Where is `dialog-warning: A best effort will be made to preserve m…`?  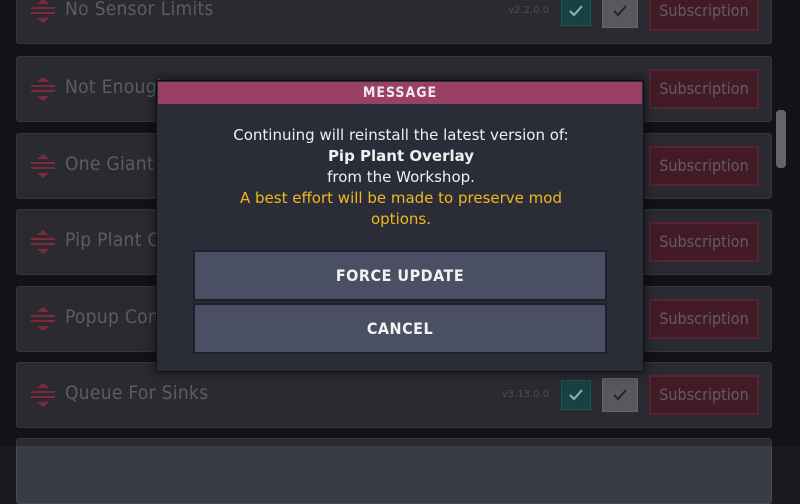
dialog-warning: A best effort will be made to preserve m… is located at coordinates (401, 198).